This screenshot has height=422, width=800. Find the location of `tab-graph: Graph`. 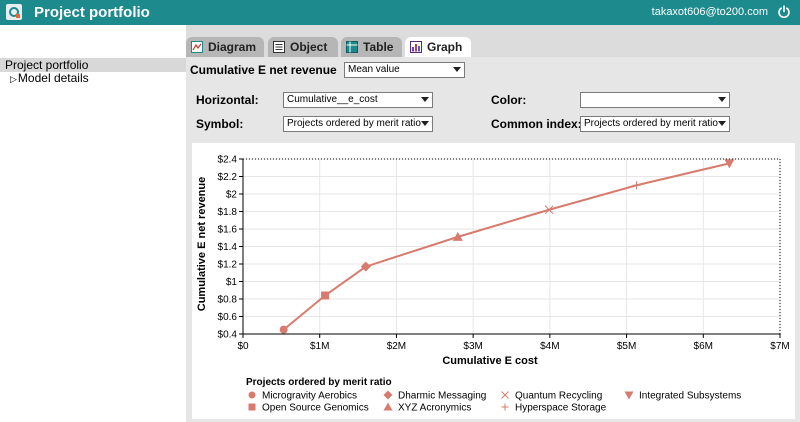

tab-graph: Graph is located at coordinates (438, 47).